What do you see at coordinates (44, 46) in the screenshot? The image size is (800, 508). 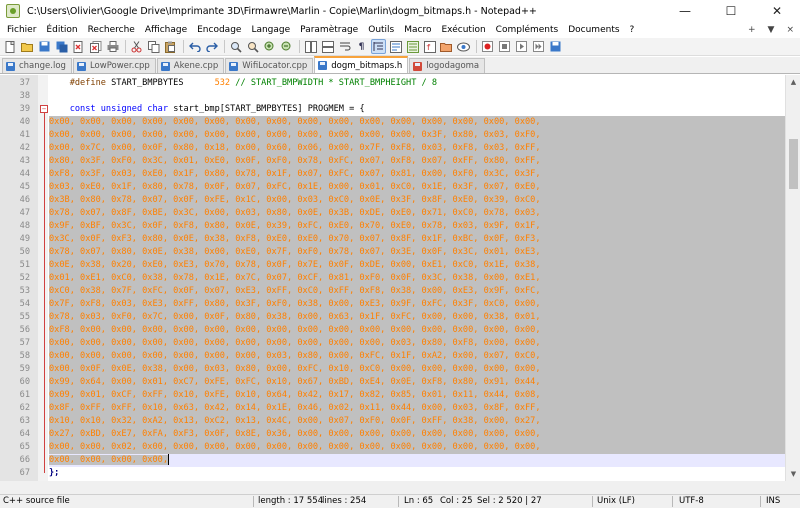 I see `save-icon` at bounding box center [44, 46].